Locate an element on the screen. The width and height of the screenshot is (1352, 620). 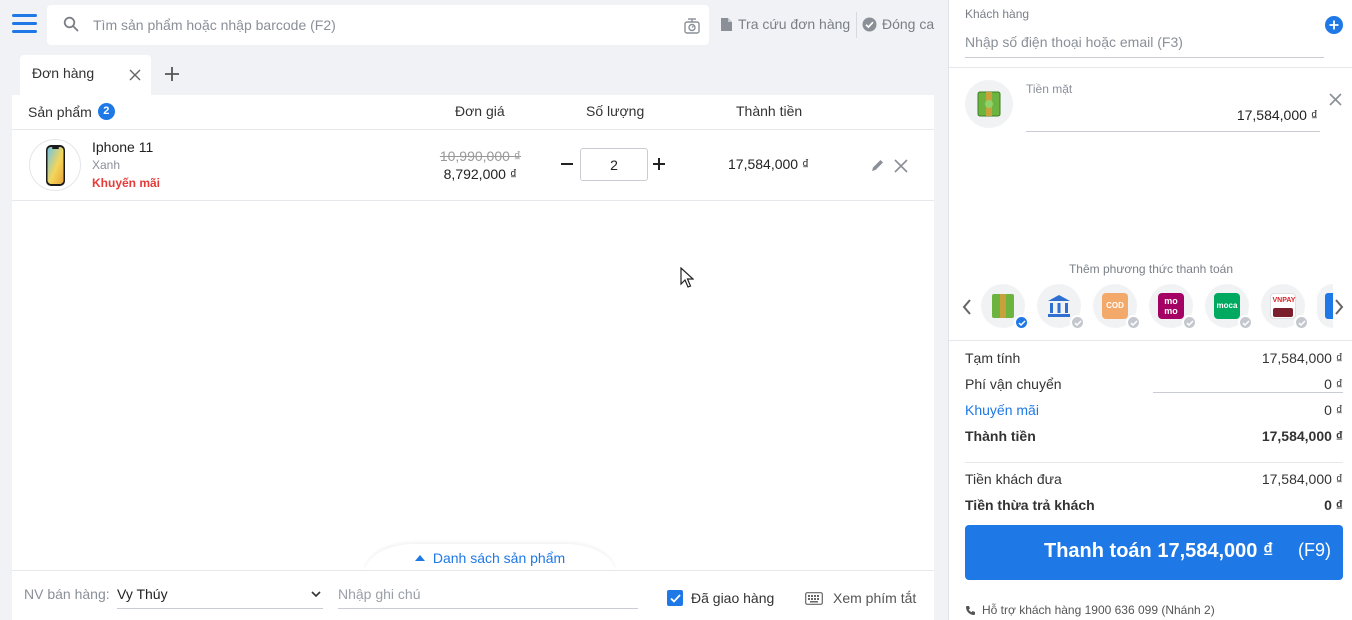
cod-icon: COD is located at coordinates (1115, 306).